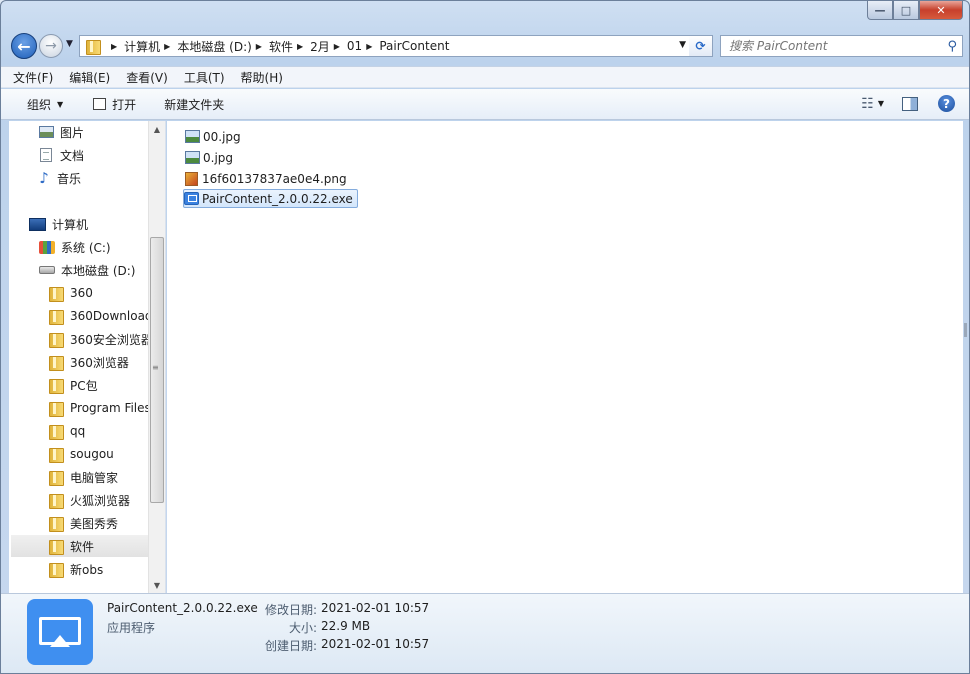 This screenshot has height=674, width=970. Describe the element at coordinates (73, 385) in the screenshot. I see `sidebar-folder-item: PC包` at that location.